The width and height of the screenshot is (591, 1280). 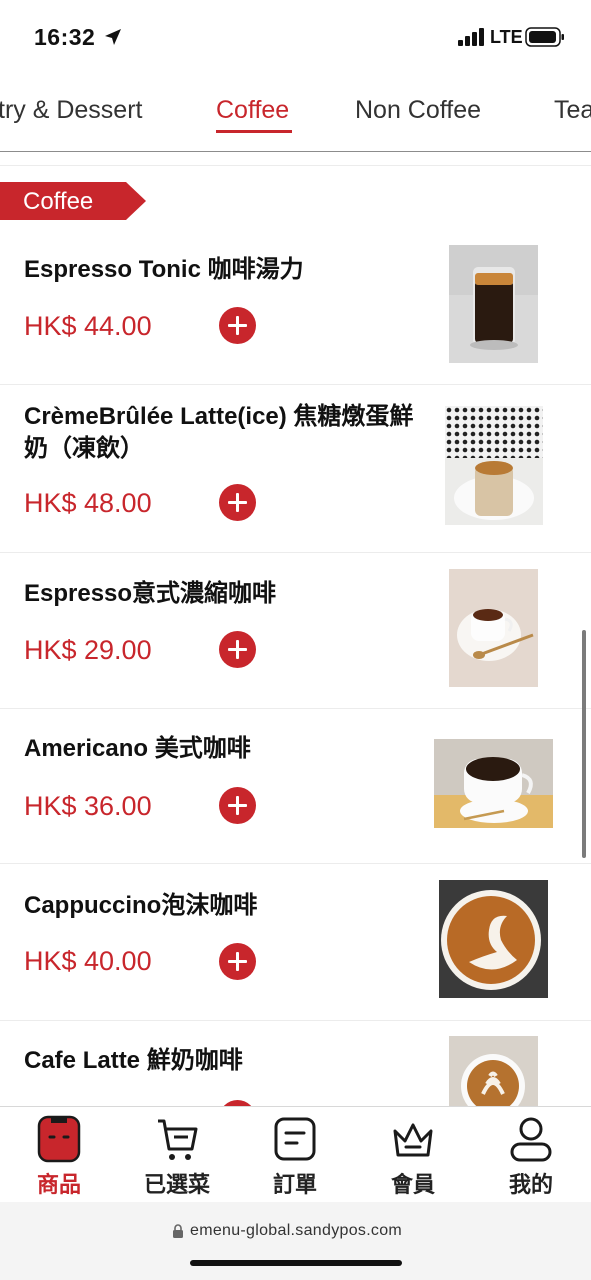 I want to click on tab-coffee: Coffee, so click(x=252, y=110).